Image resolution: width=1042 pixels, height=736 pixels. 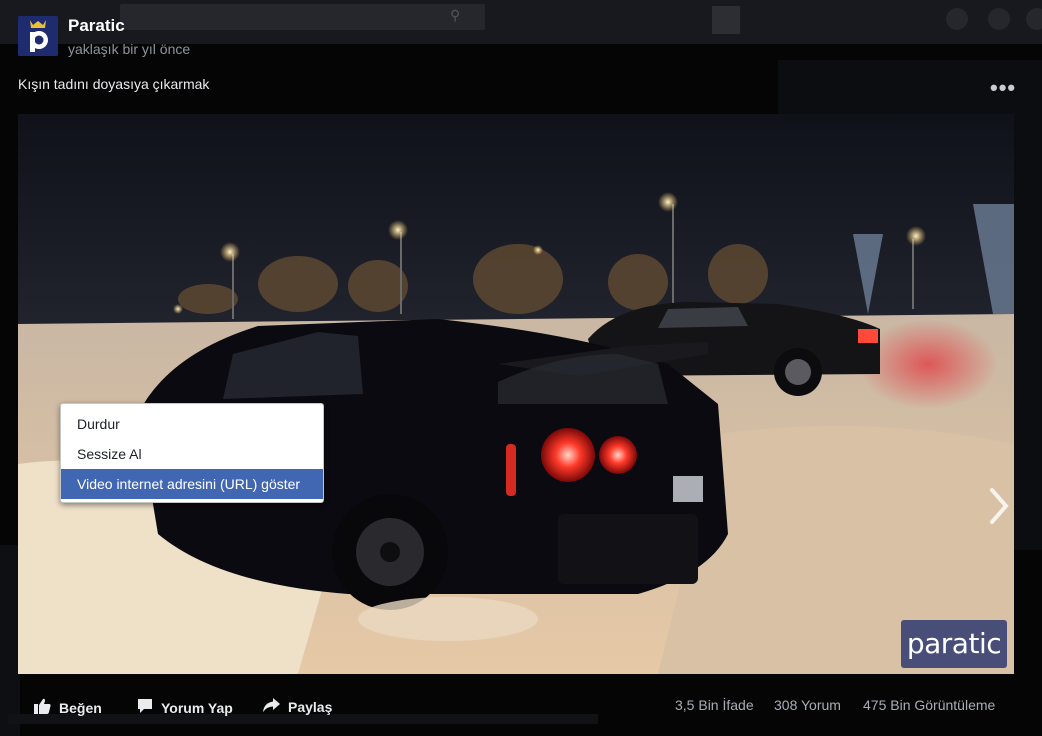 What do you see at coordinates (80, 707) in the screenshot?
I see `like-label: Beğen` at bounding box center [80, 707].